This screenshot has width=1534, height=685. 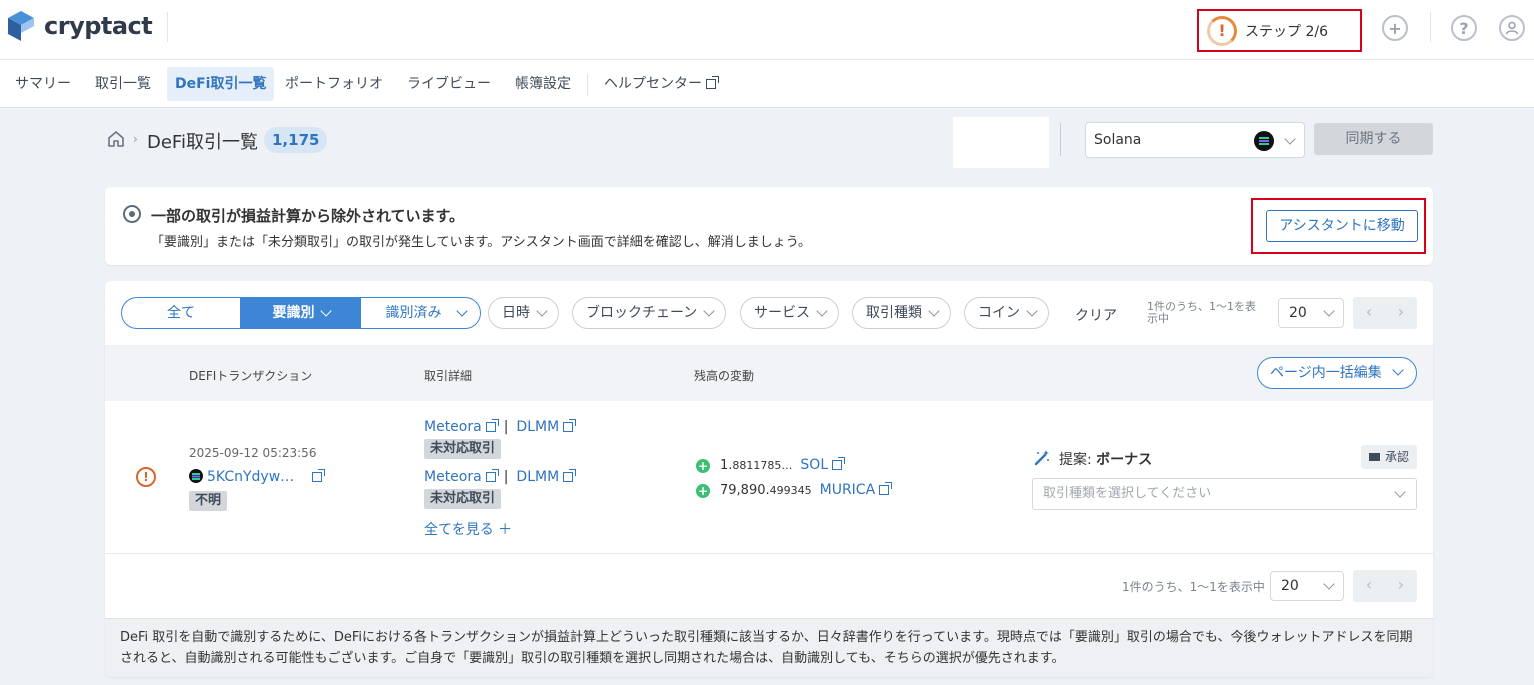 I want to click on table-header: DEFIトランザクション 取引詳細 残高の変動 ページ内一括編集, so click(x=769, y=373).